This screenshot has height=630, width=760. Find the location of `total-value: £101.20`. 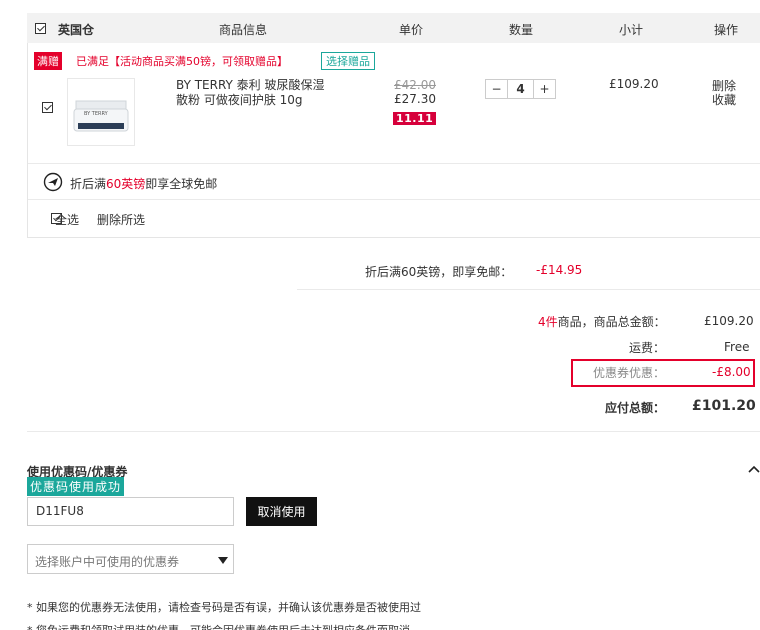

total-value: £101.20 is located at coordinates (724, 406).